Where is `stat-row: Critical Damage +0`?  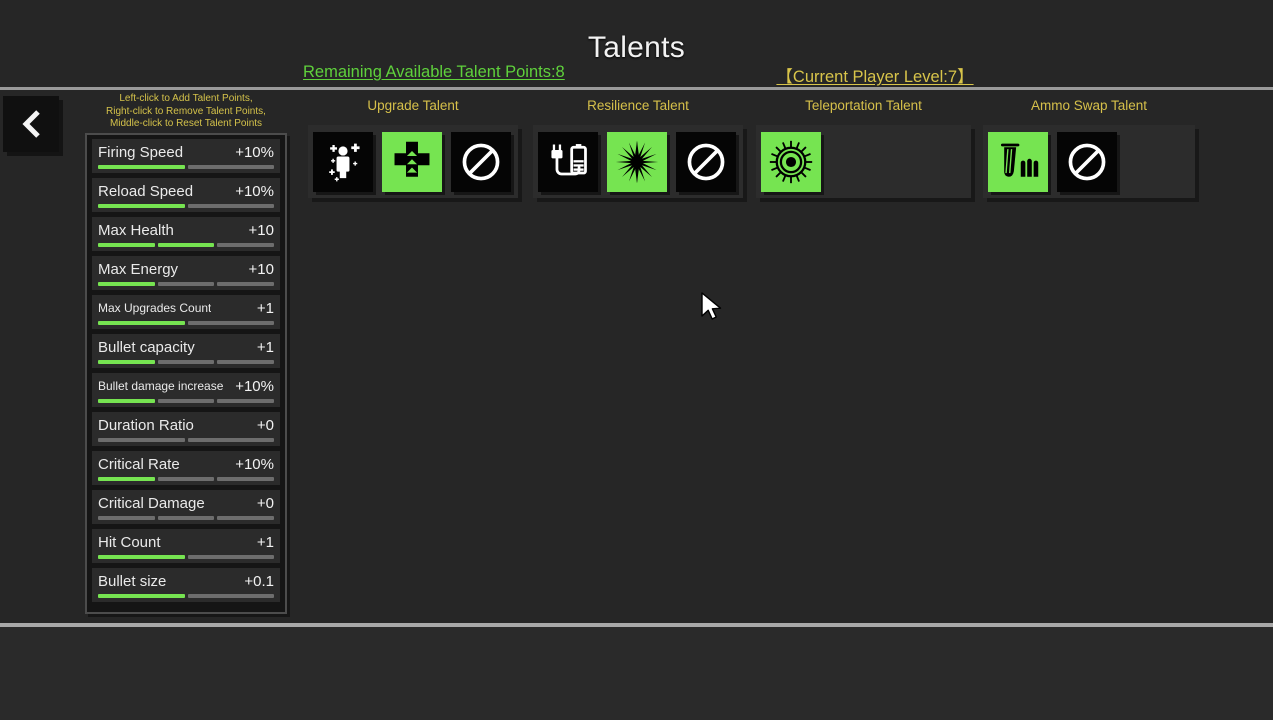
stat-row: Critical Damage +0 is located at coordinates (186, 507).